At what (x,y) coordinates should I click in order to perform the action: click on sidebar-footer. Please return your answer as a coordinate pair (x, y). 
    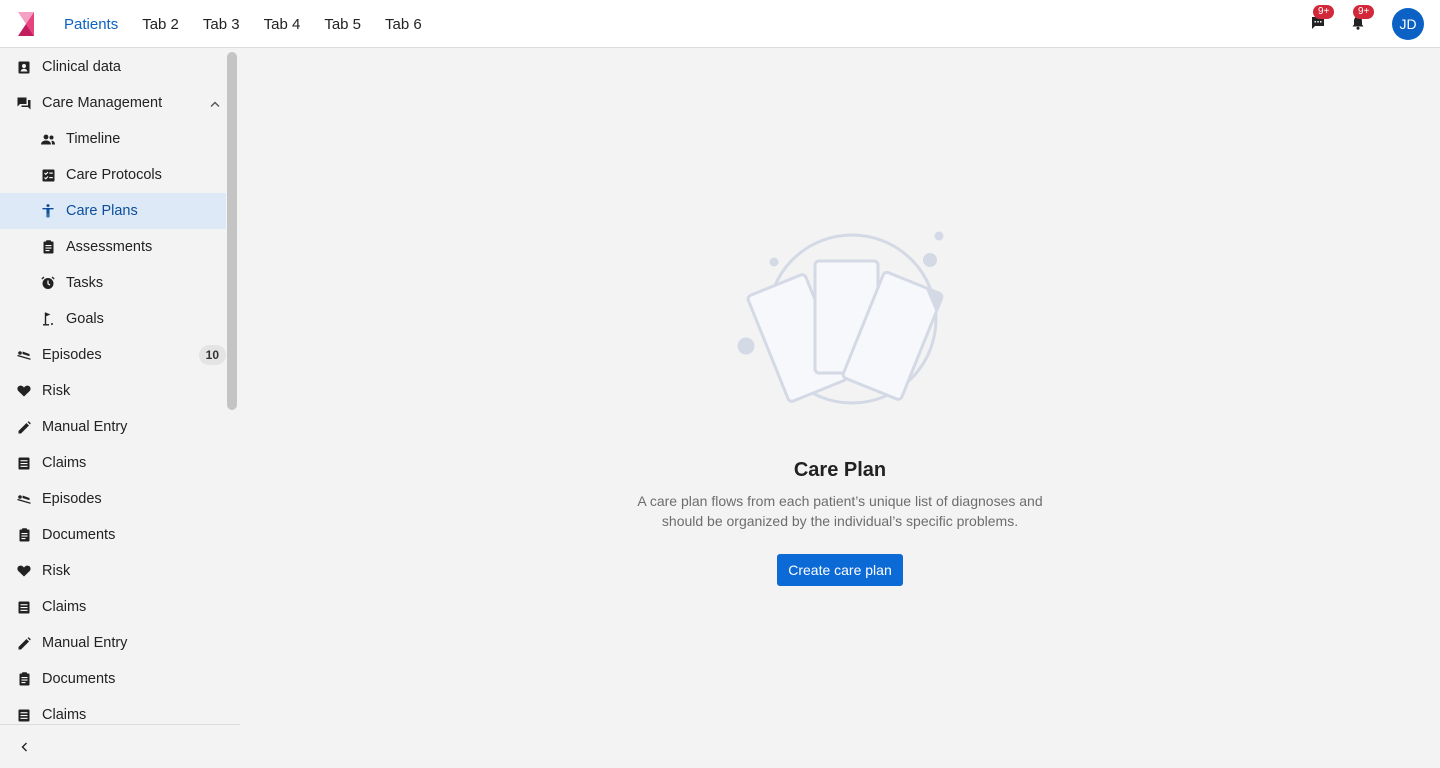
    Looking at the image, I should click on (120, 746).